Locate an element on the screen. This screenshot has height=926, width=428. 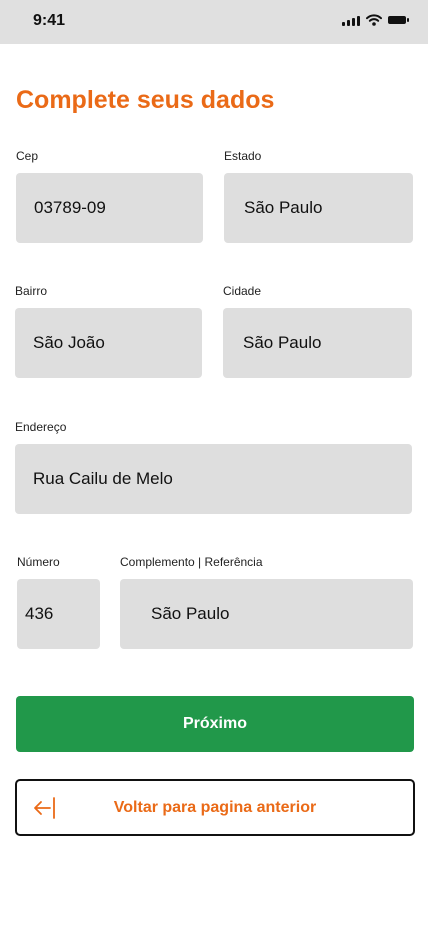
endereco-label: Endereço is located at coordinates (41, 427).